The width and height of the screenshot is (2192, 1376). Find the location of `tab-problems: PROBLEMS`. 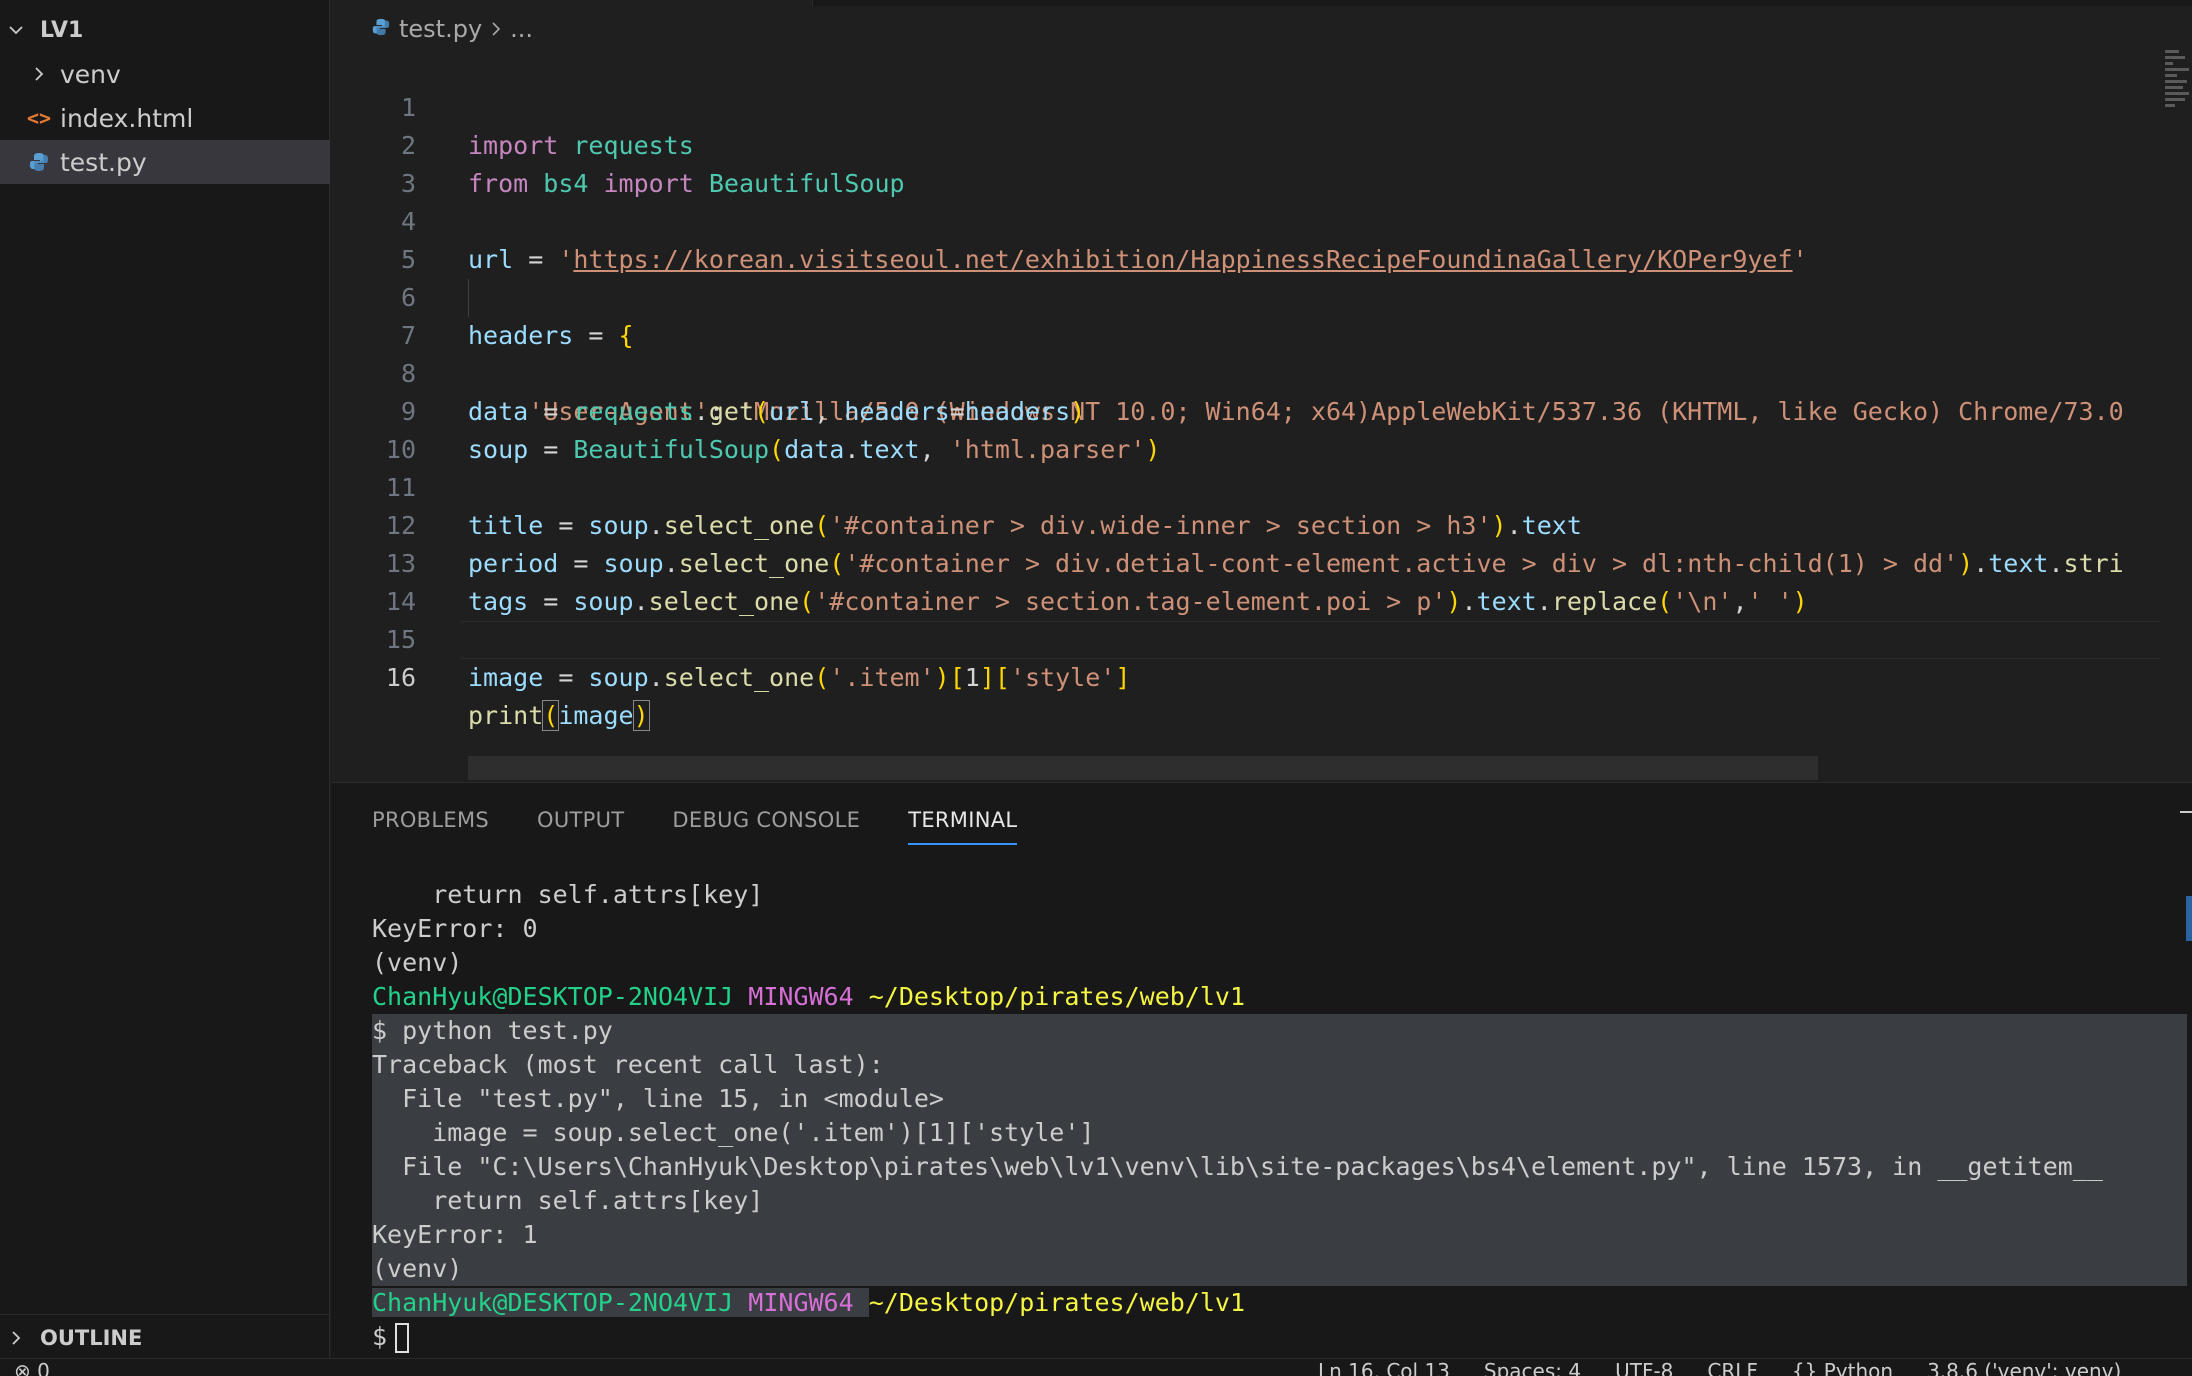

tab-problems: PROBLEMS is located at coordinates (430, 824).